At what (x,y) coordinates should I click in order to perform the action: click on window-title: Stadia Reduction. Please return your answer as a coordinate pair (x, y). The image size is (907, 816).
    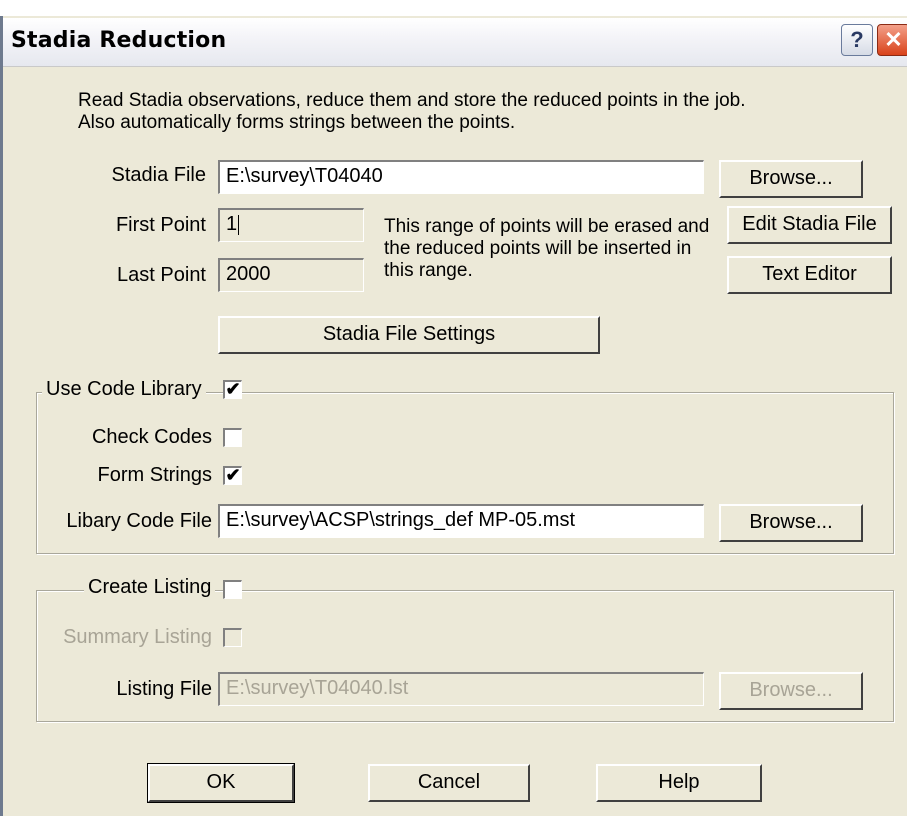
    Looking at the image, I should click on (119, 40).